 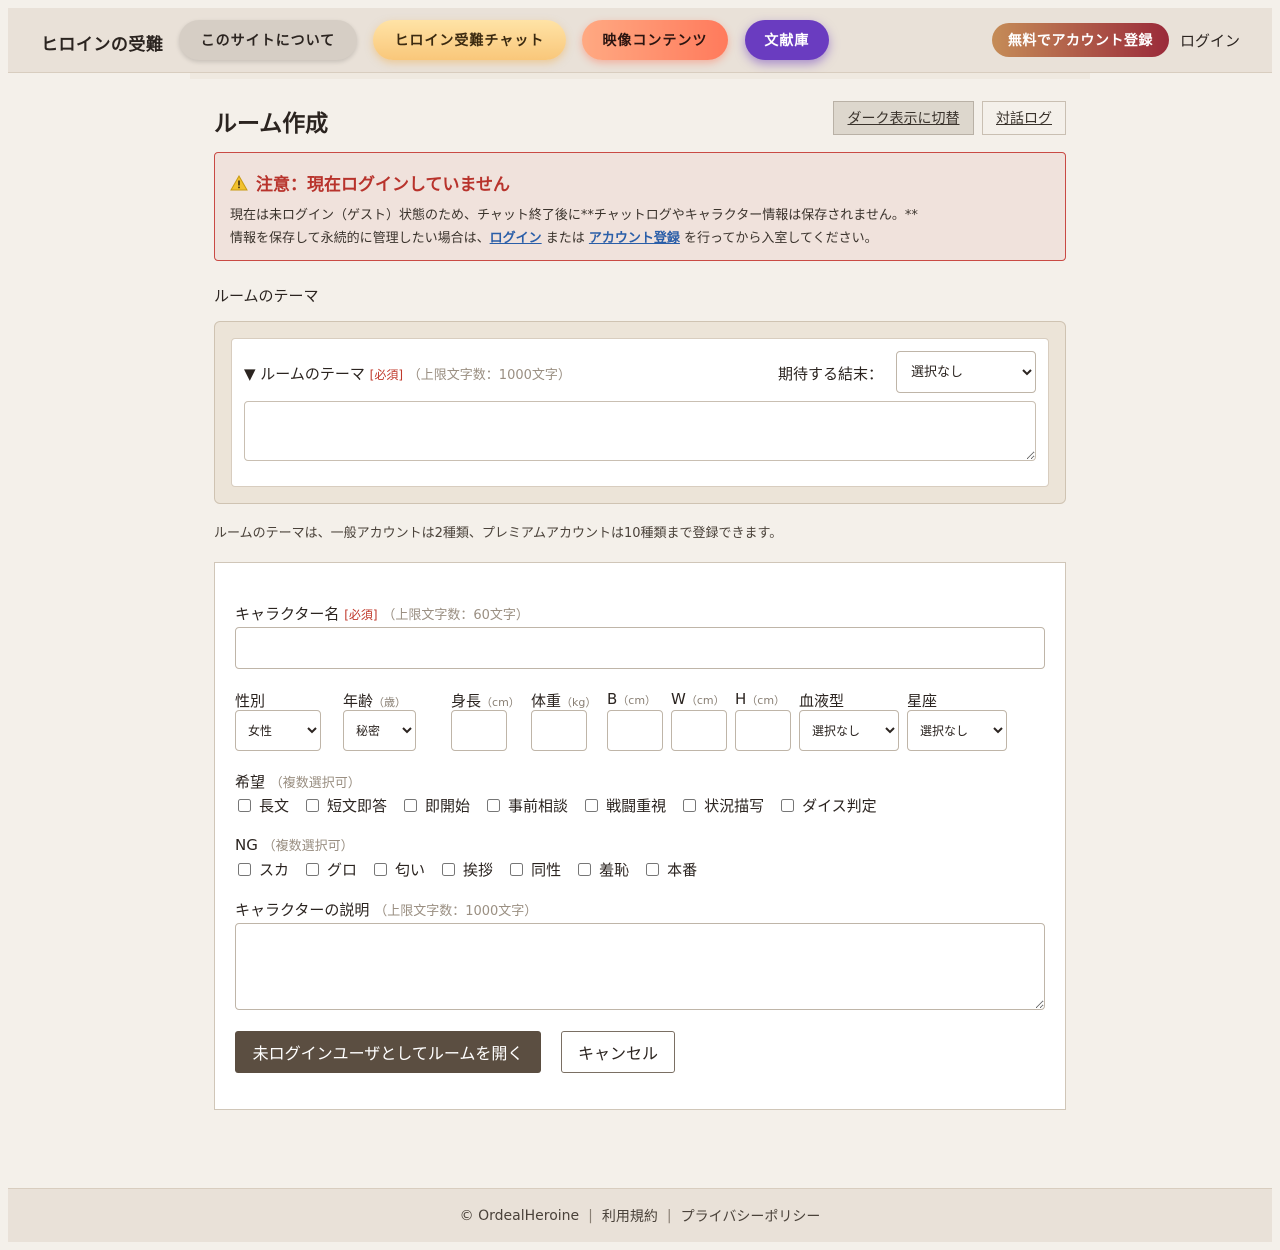 I want to click on ng-option: グロ, so click(x=330, y=869).